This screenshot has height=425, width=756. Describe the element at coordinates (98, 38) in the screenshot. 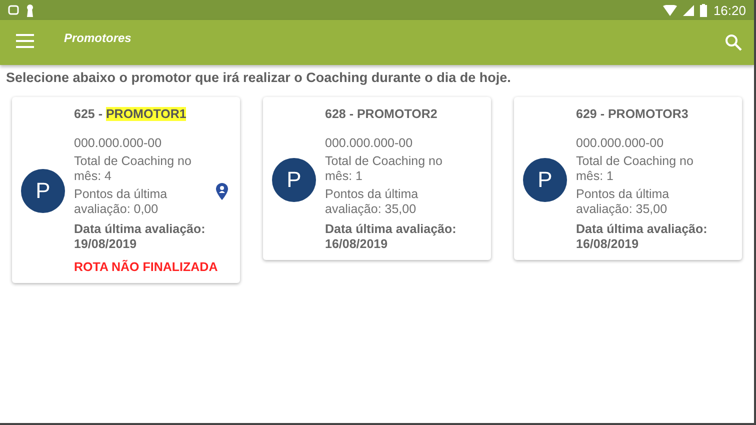

I see `screen-title: Promotores` at that location.